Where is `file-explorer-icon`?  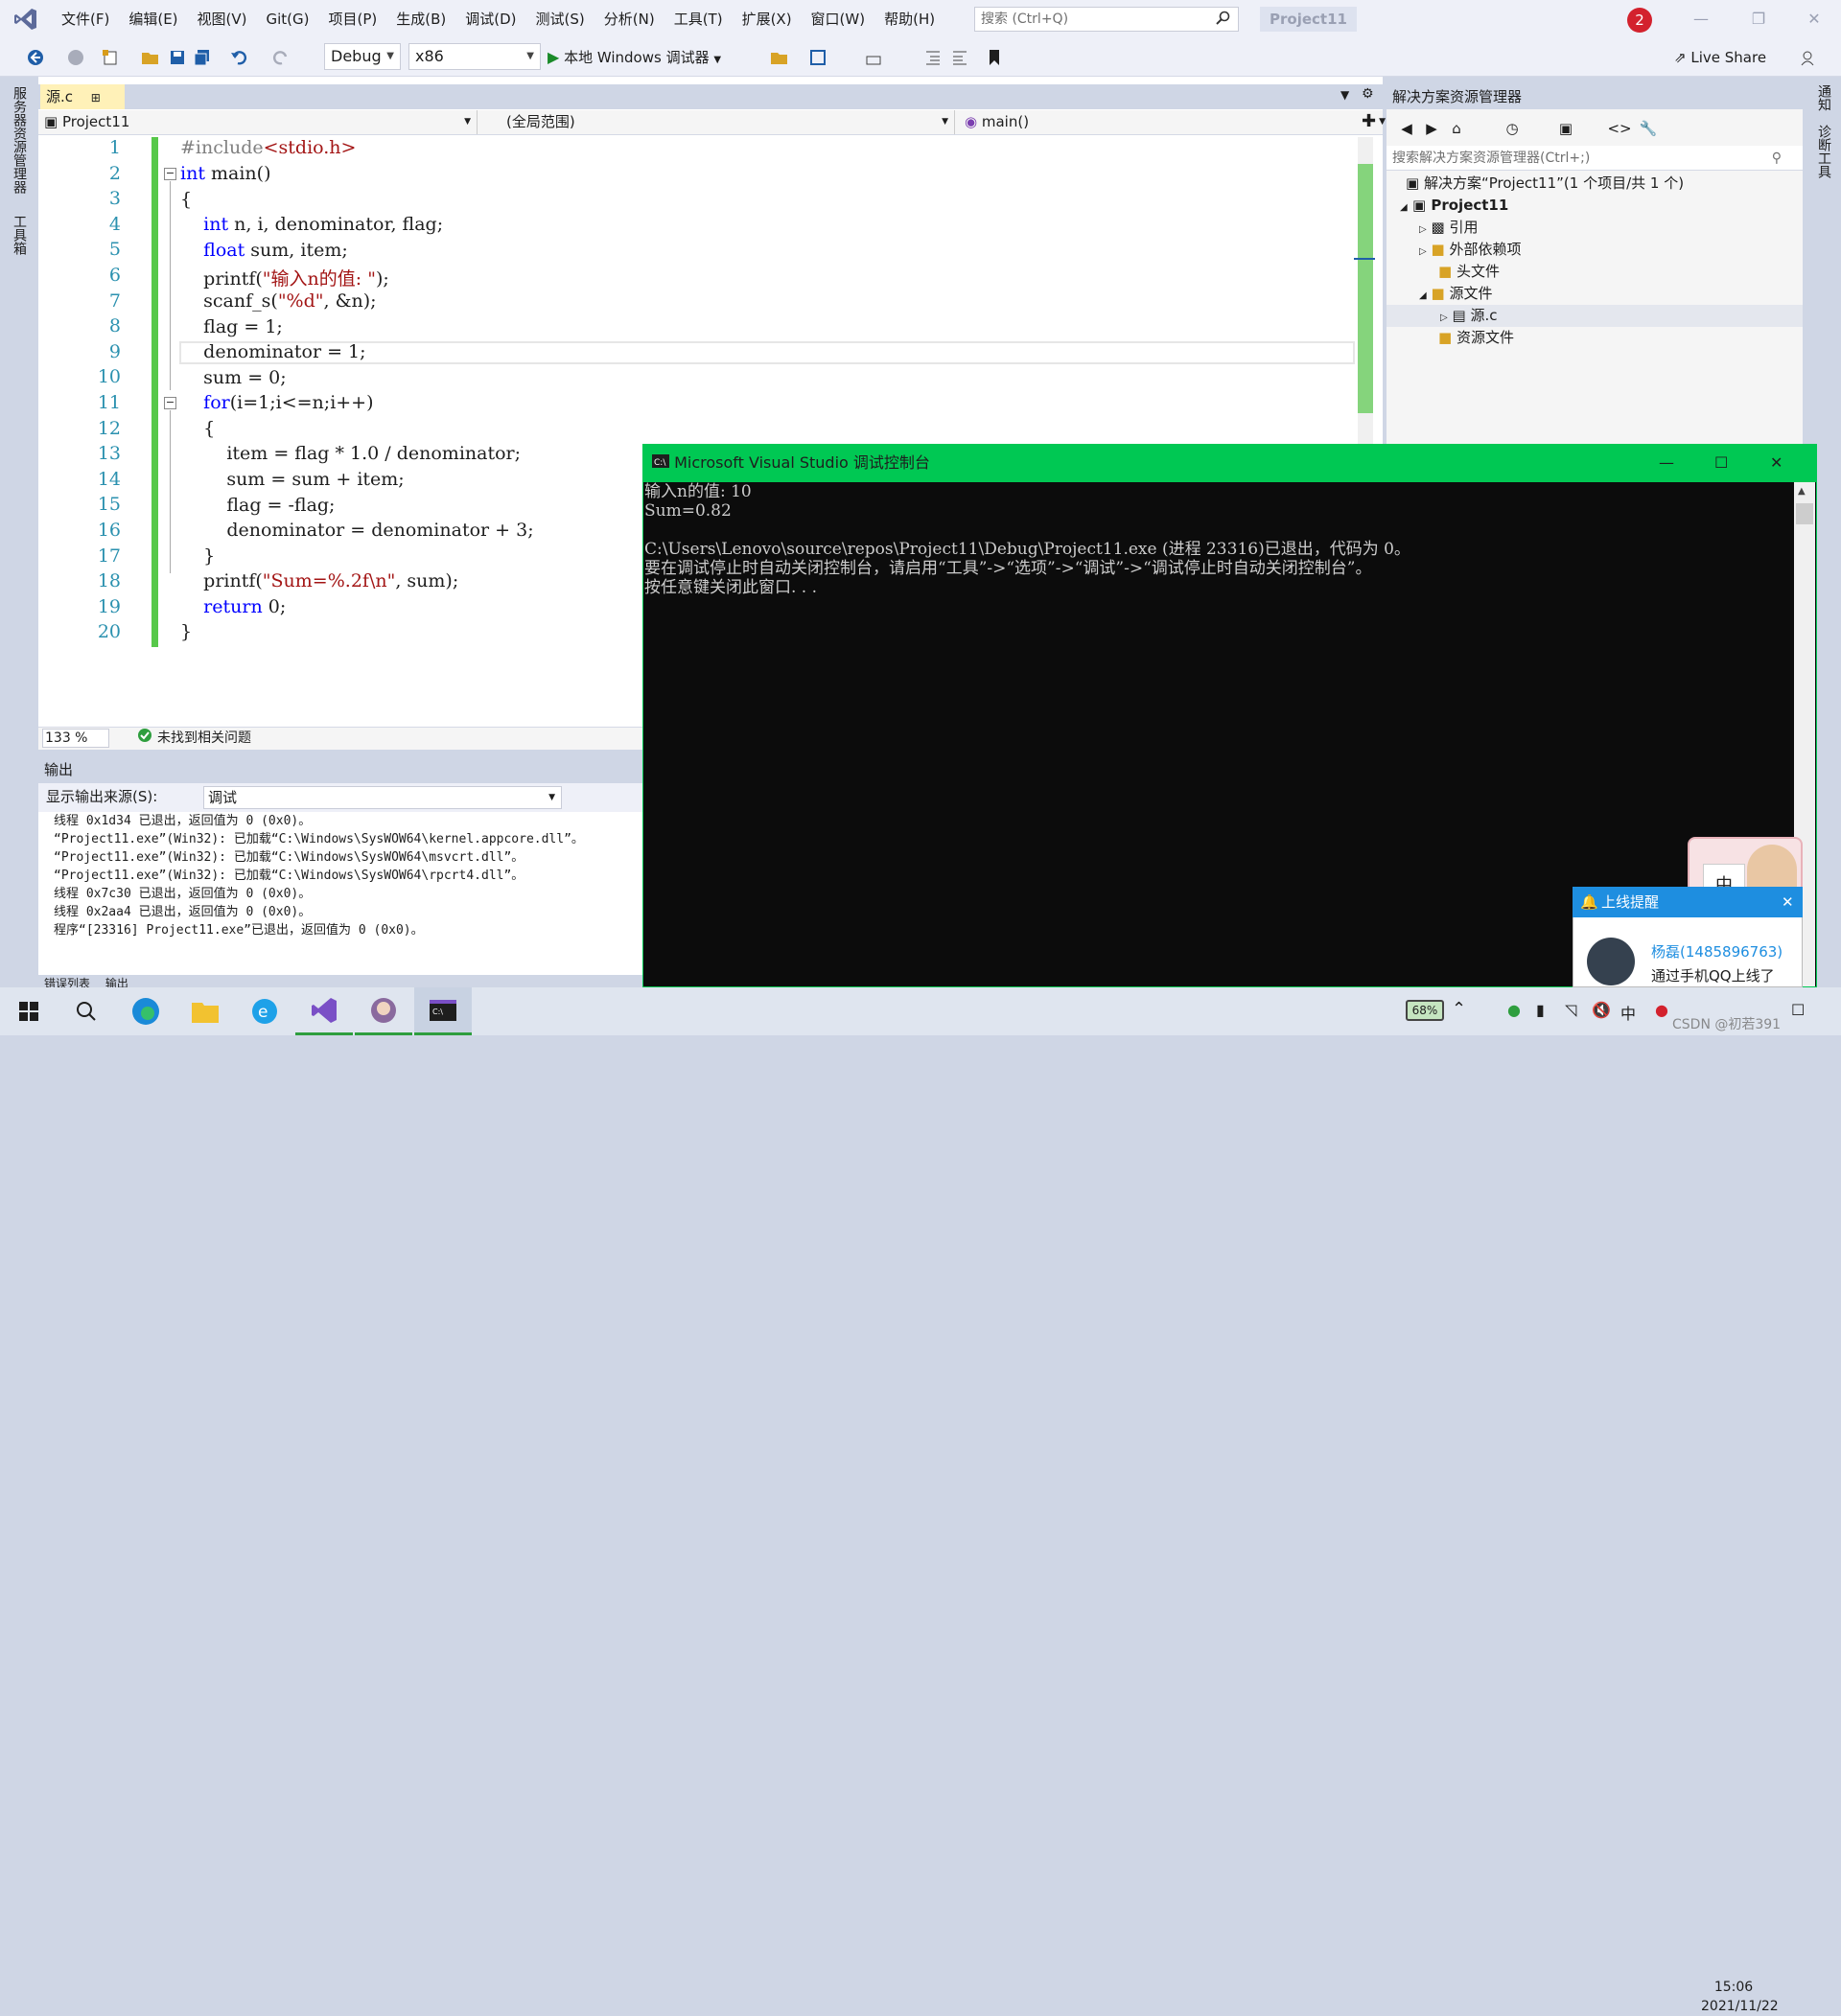
file-explorer-icon is located at coordinates (205, 1011).